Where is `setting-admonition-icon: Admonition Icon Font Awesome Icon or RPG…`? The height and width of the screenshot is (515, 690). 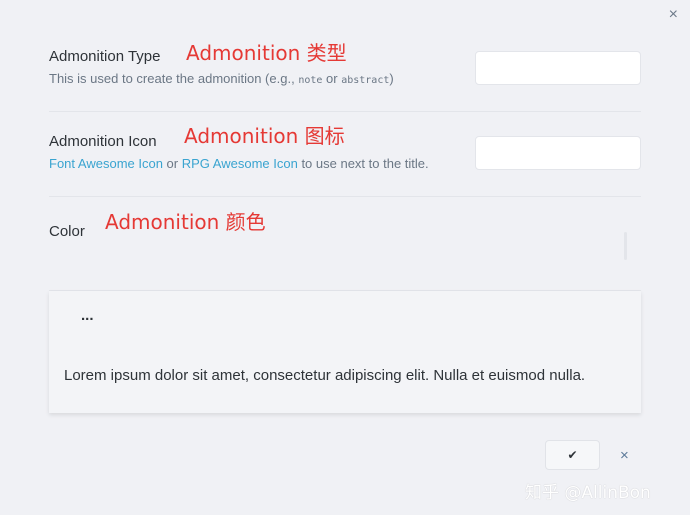
setting-admonition-icon: Admonition Icon Font Awesome Icon or RPG… is located at coordinates (345, 154).